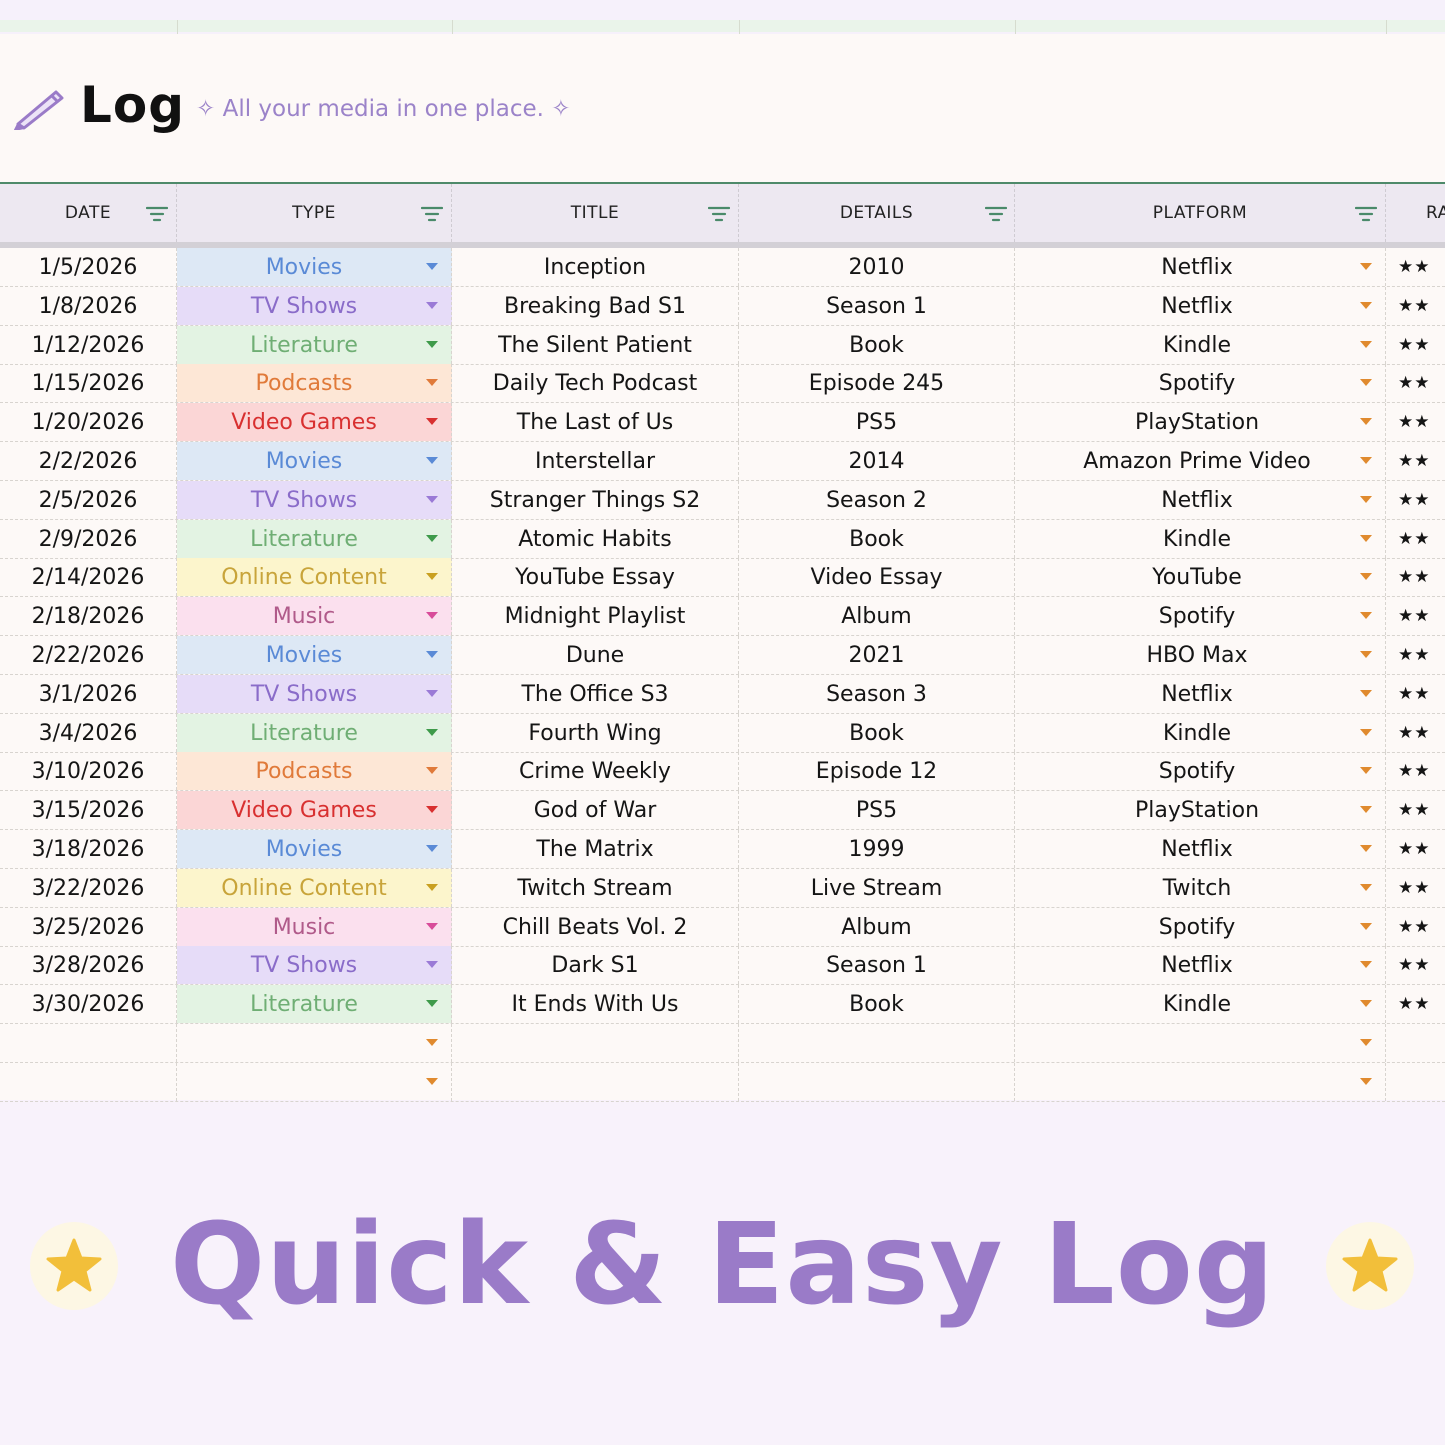 Image resolution: width=1445 pixels, height=1445 pixels. What do you see at coordinates (314, 213) in the screenshot?
I see `column-header-type: TYPE` at bounding box center [314, 213].